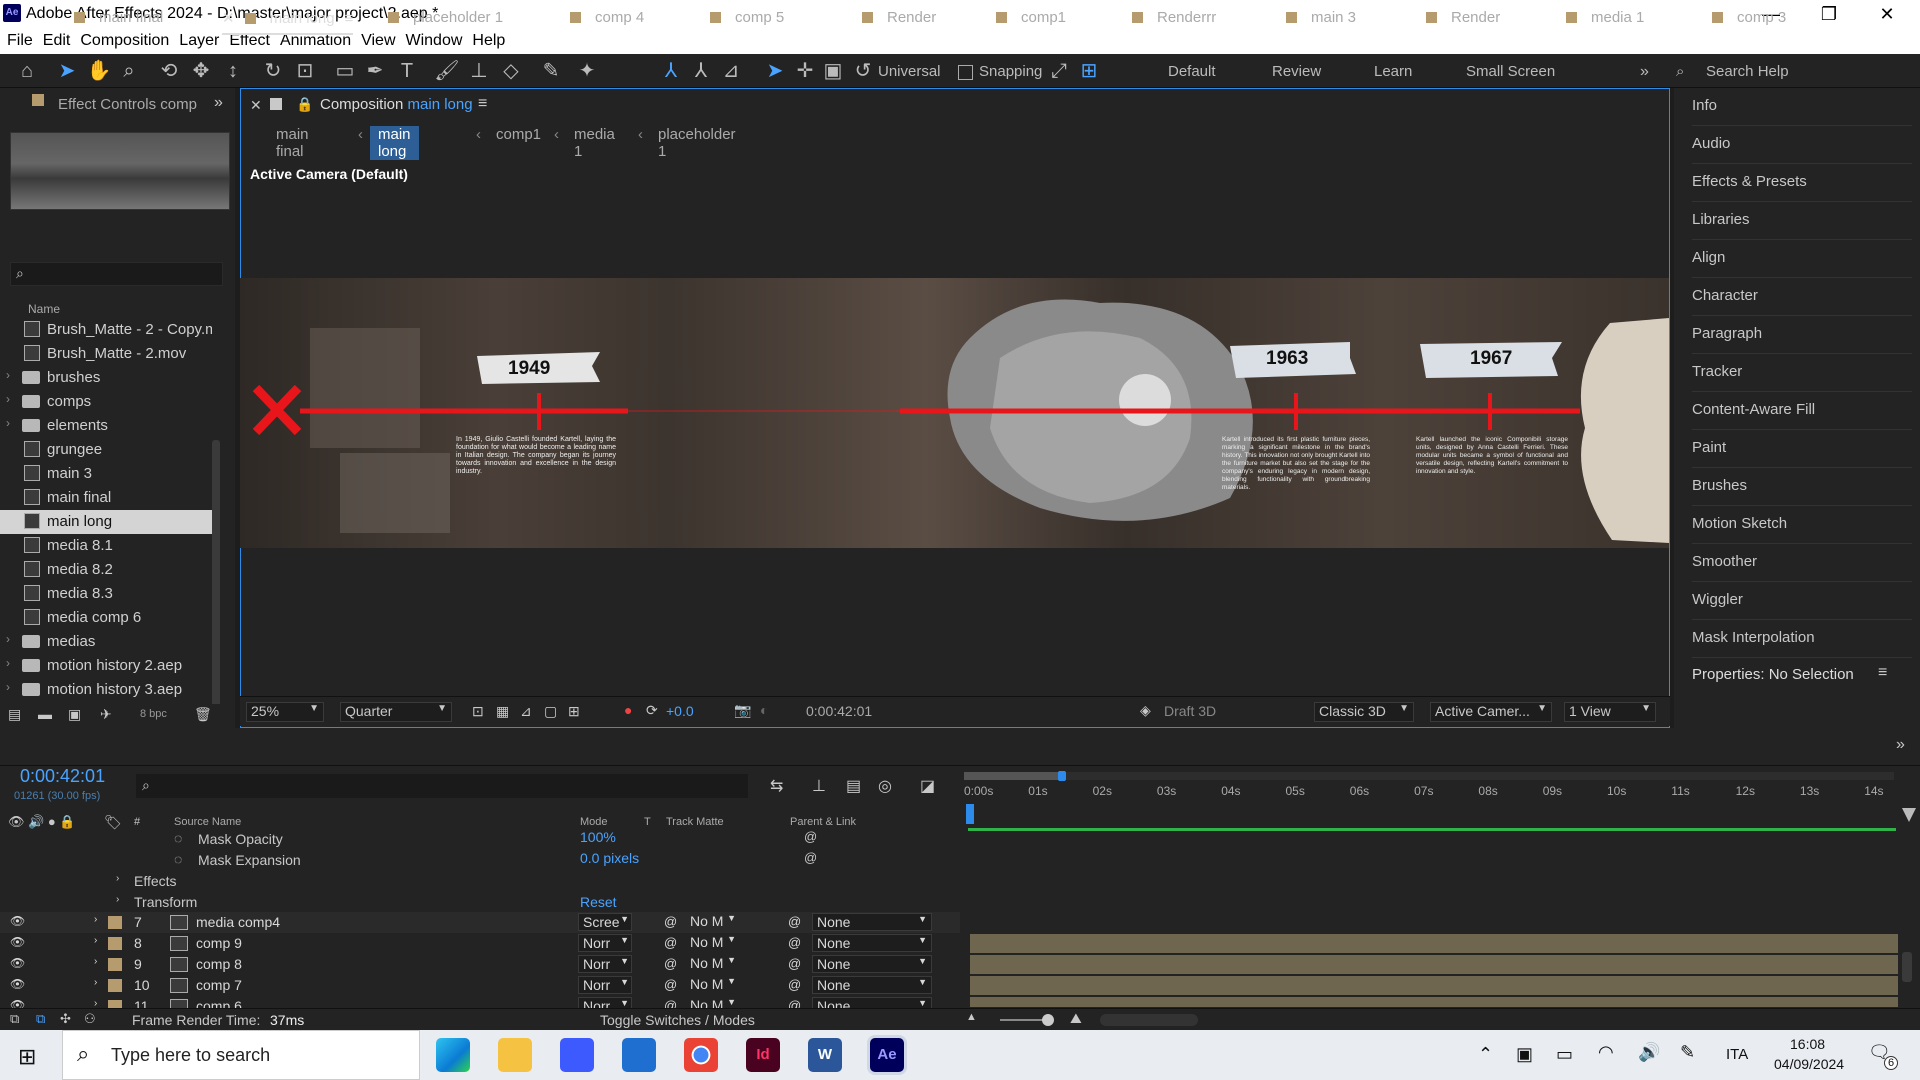  I want to click on taskbar-search-box: ⌕ Type here to search, so click(241, 1055).